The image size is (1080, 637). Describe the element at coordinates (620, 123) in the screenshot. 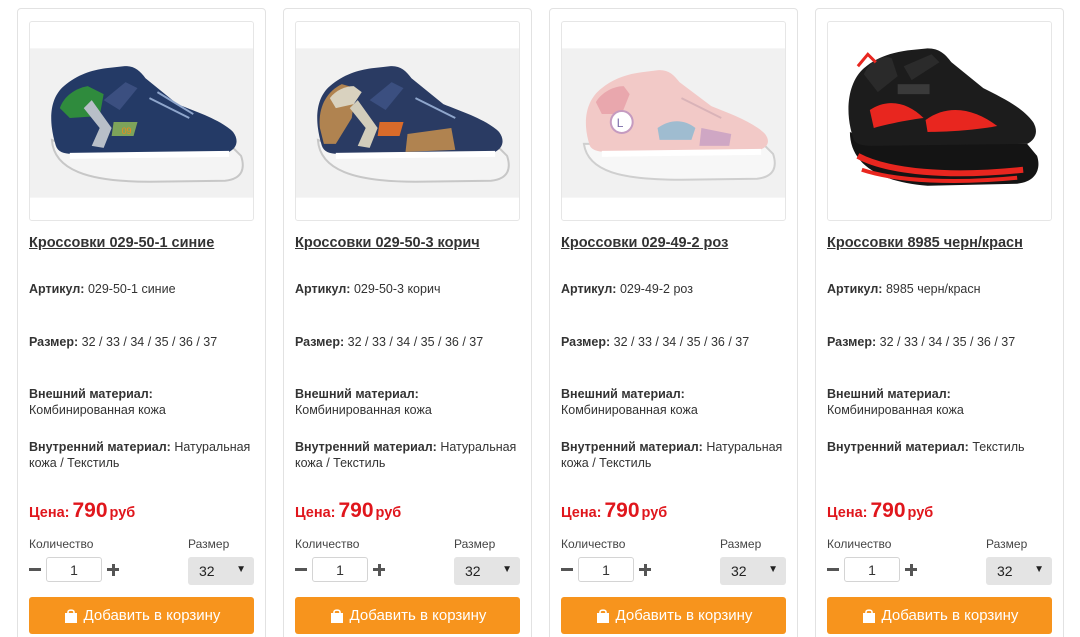

I see `svg-text: L` at that location.